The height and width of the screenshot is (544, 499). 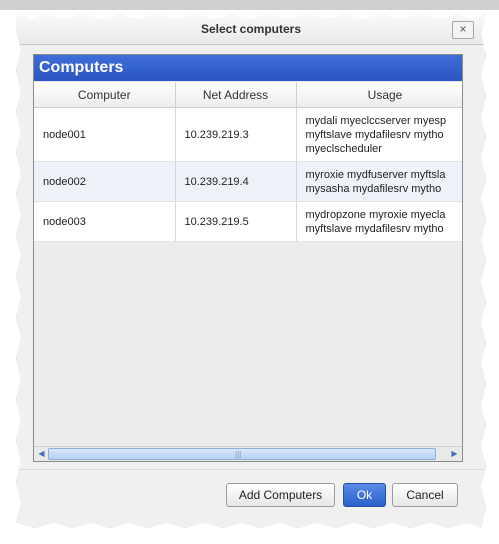 I want to click on dialog-footer: Add Computers Ok Cancel, so click(x=251, y=498).